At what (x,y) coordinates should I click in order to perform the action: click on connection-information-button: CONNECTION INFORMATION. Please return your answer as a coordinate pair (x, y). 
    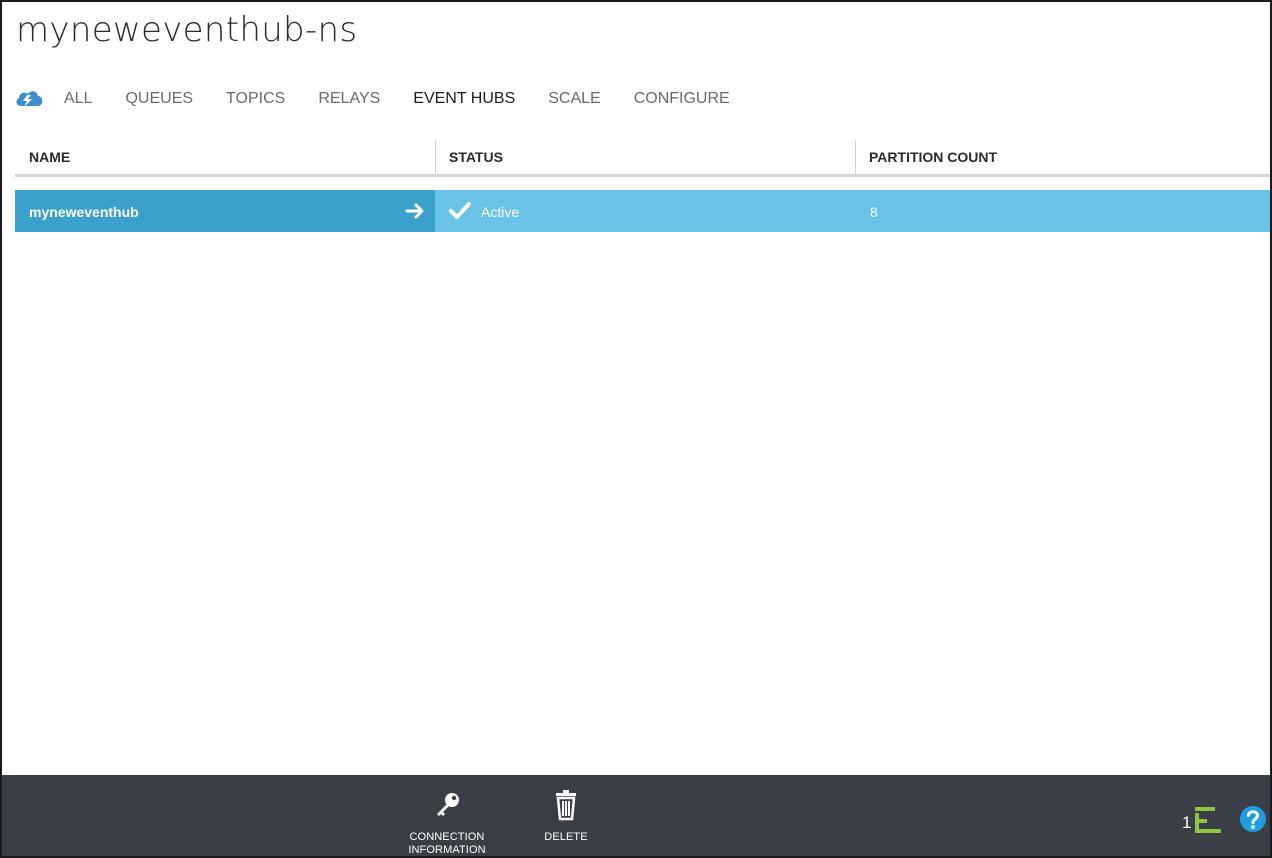
    Looking at the image, I should click on (447, 815).